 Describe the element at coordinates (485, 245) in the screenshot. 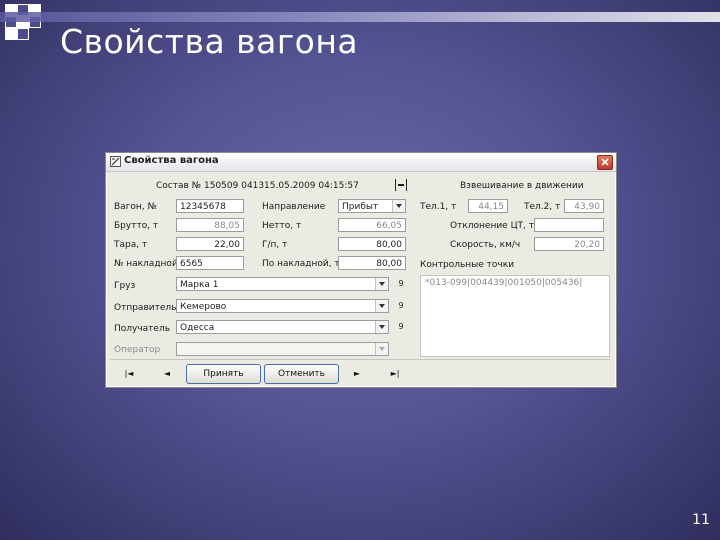

I see `speed-label: Скорость, км/ч` at that location.